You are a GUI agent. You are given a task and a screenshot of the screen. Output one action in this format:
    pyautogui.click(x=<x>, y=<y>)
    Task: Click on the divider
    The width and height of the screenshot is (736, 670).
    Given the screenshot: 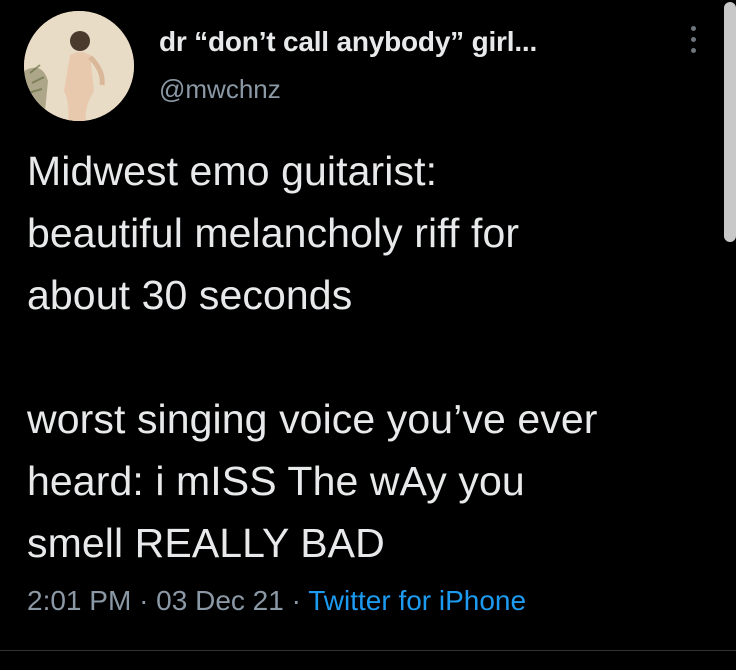 What is the action you would take?
    pyautogui.click(x=368, y=650)
    